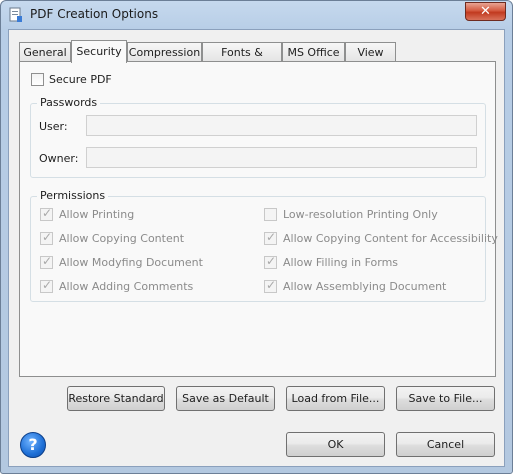 Image resolution: width=513 pixels, height=474 pixels. What do you see at coordinates (126, 286) in the screenshot?
I see `allow-comments-label: Allow Adding Comments` at bounding box center [126, 286].